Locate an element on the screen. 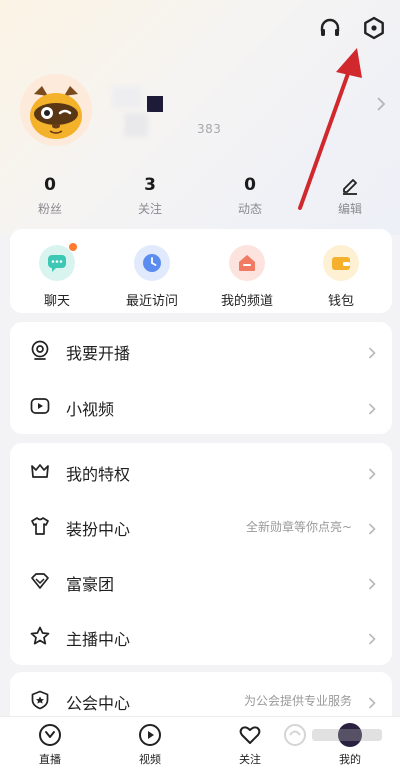 The image size is (400, 770). headset-icon is located at coordinates (330, 28).